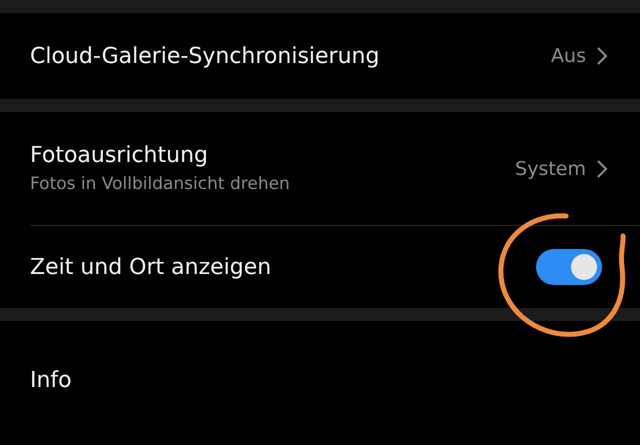 Image resolution: width=640 pixels, height=445 pixels. What do you see at coordinates (205, 56) in the screenshot?
I see `setting-title: Cloud-Galerie-Synchronisierung` at bounding box center [205, 56].